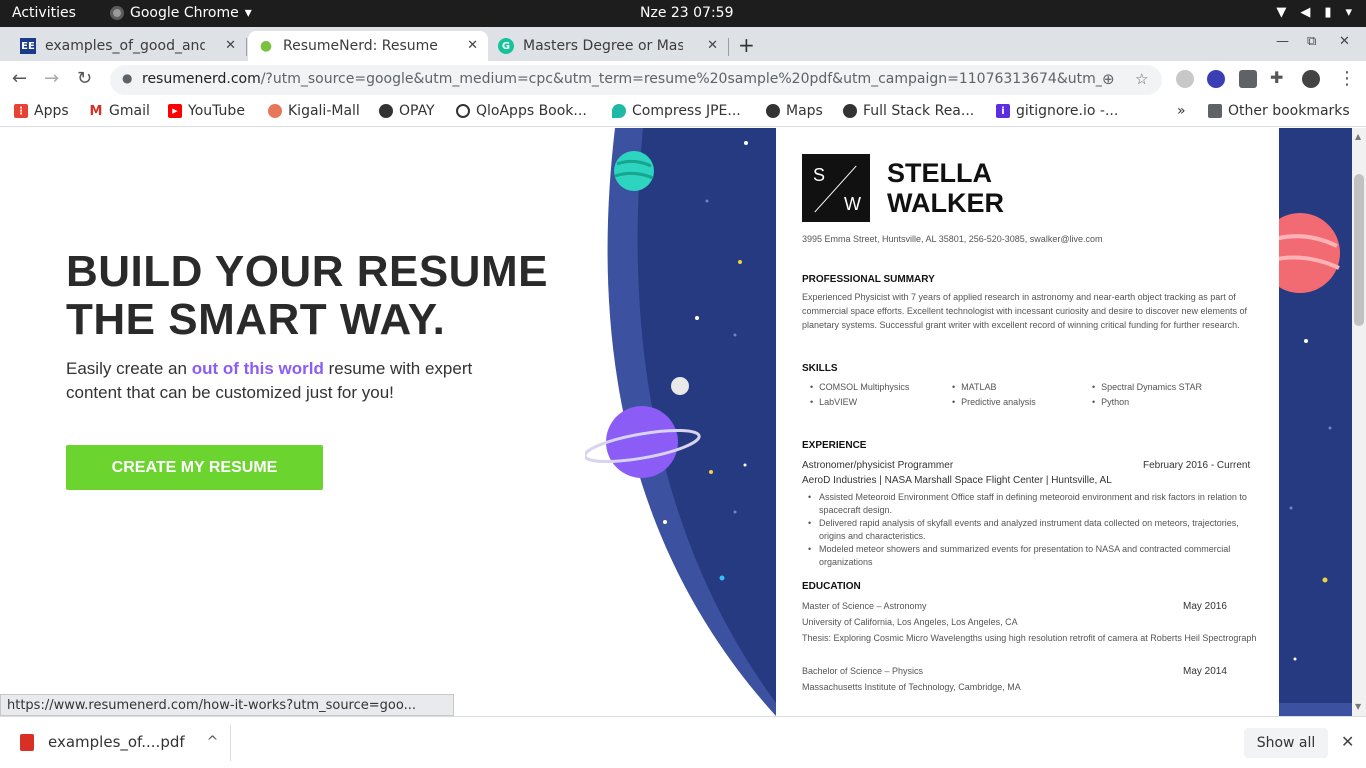 Image resolution: width=1366 pixels, height=768 pixels. I want to click on bookmark-label: Apps, so click(51, 111).